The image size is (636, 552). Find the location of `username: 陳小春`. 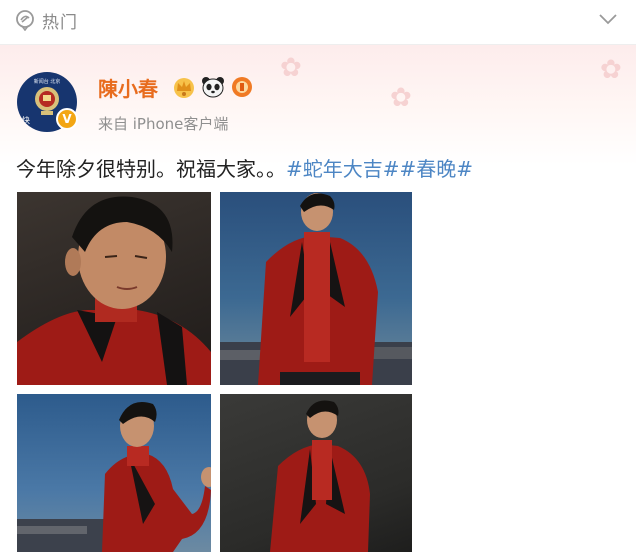

username: 陳小春 is located at coordinates (128, 87).